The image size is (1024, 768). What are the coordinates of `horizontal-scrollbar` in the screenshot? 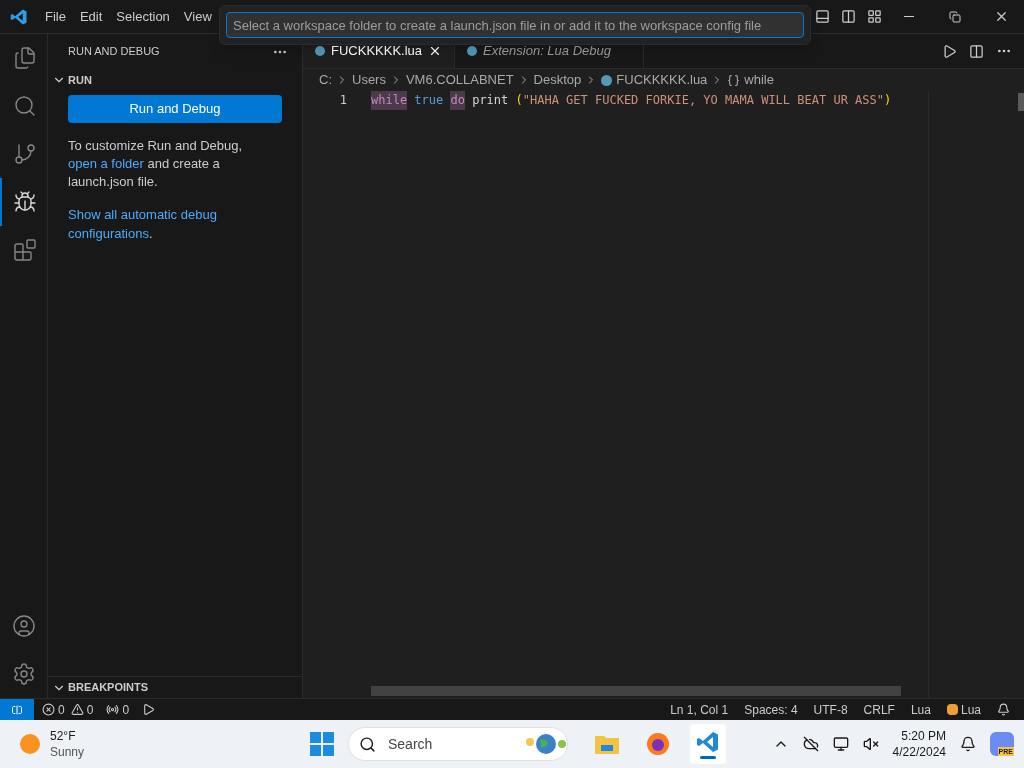 It's located at (636, 691).